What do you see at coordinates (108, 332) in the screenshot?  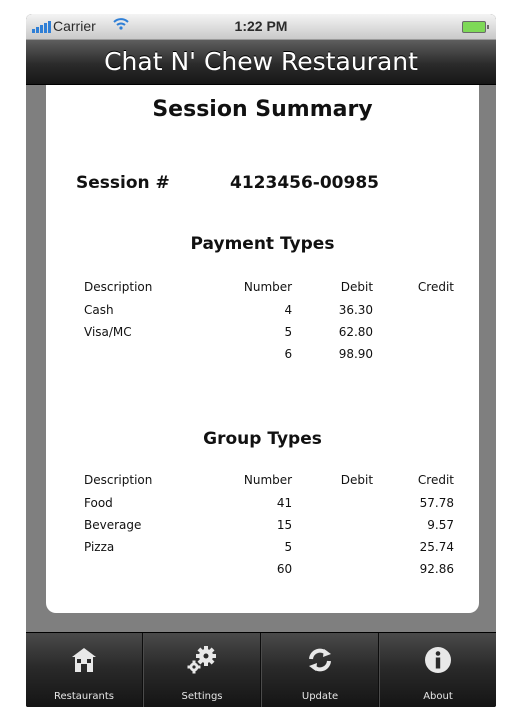 I see `table-cell: Visa/MC` at bounding box center [108, 332].